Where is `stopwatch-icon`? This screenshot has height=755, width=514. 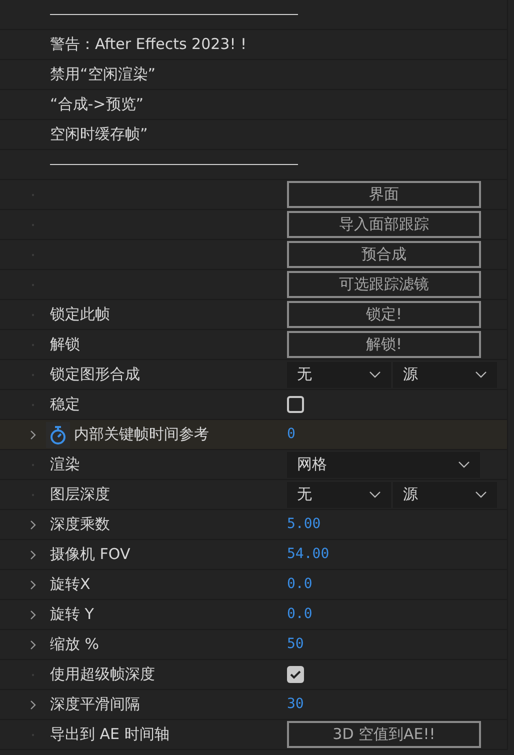 stopwatch-icon is located at coordinates (58, 434).